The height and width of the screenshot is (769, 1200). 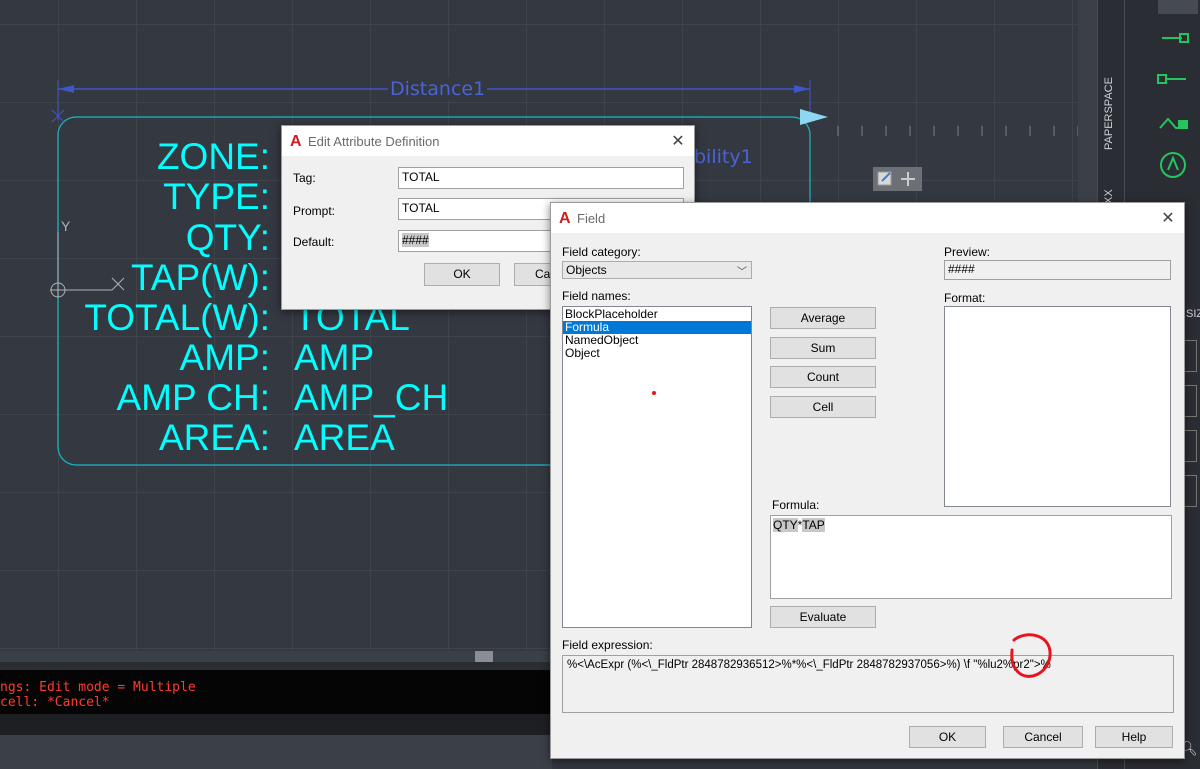 I want to click on formula-label: Formula:, so click(x=796, y=505).